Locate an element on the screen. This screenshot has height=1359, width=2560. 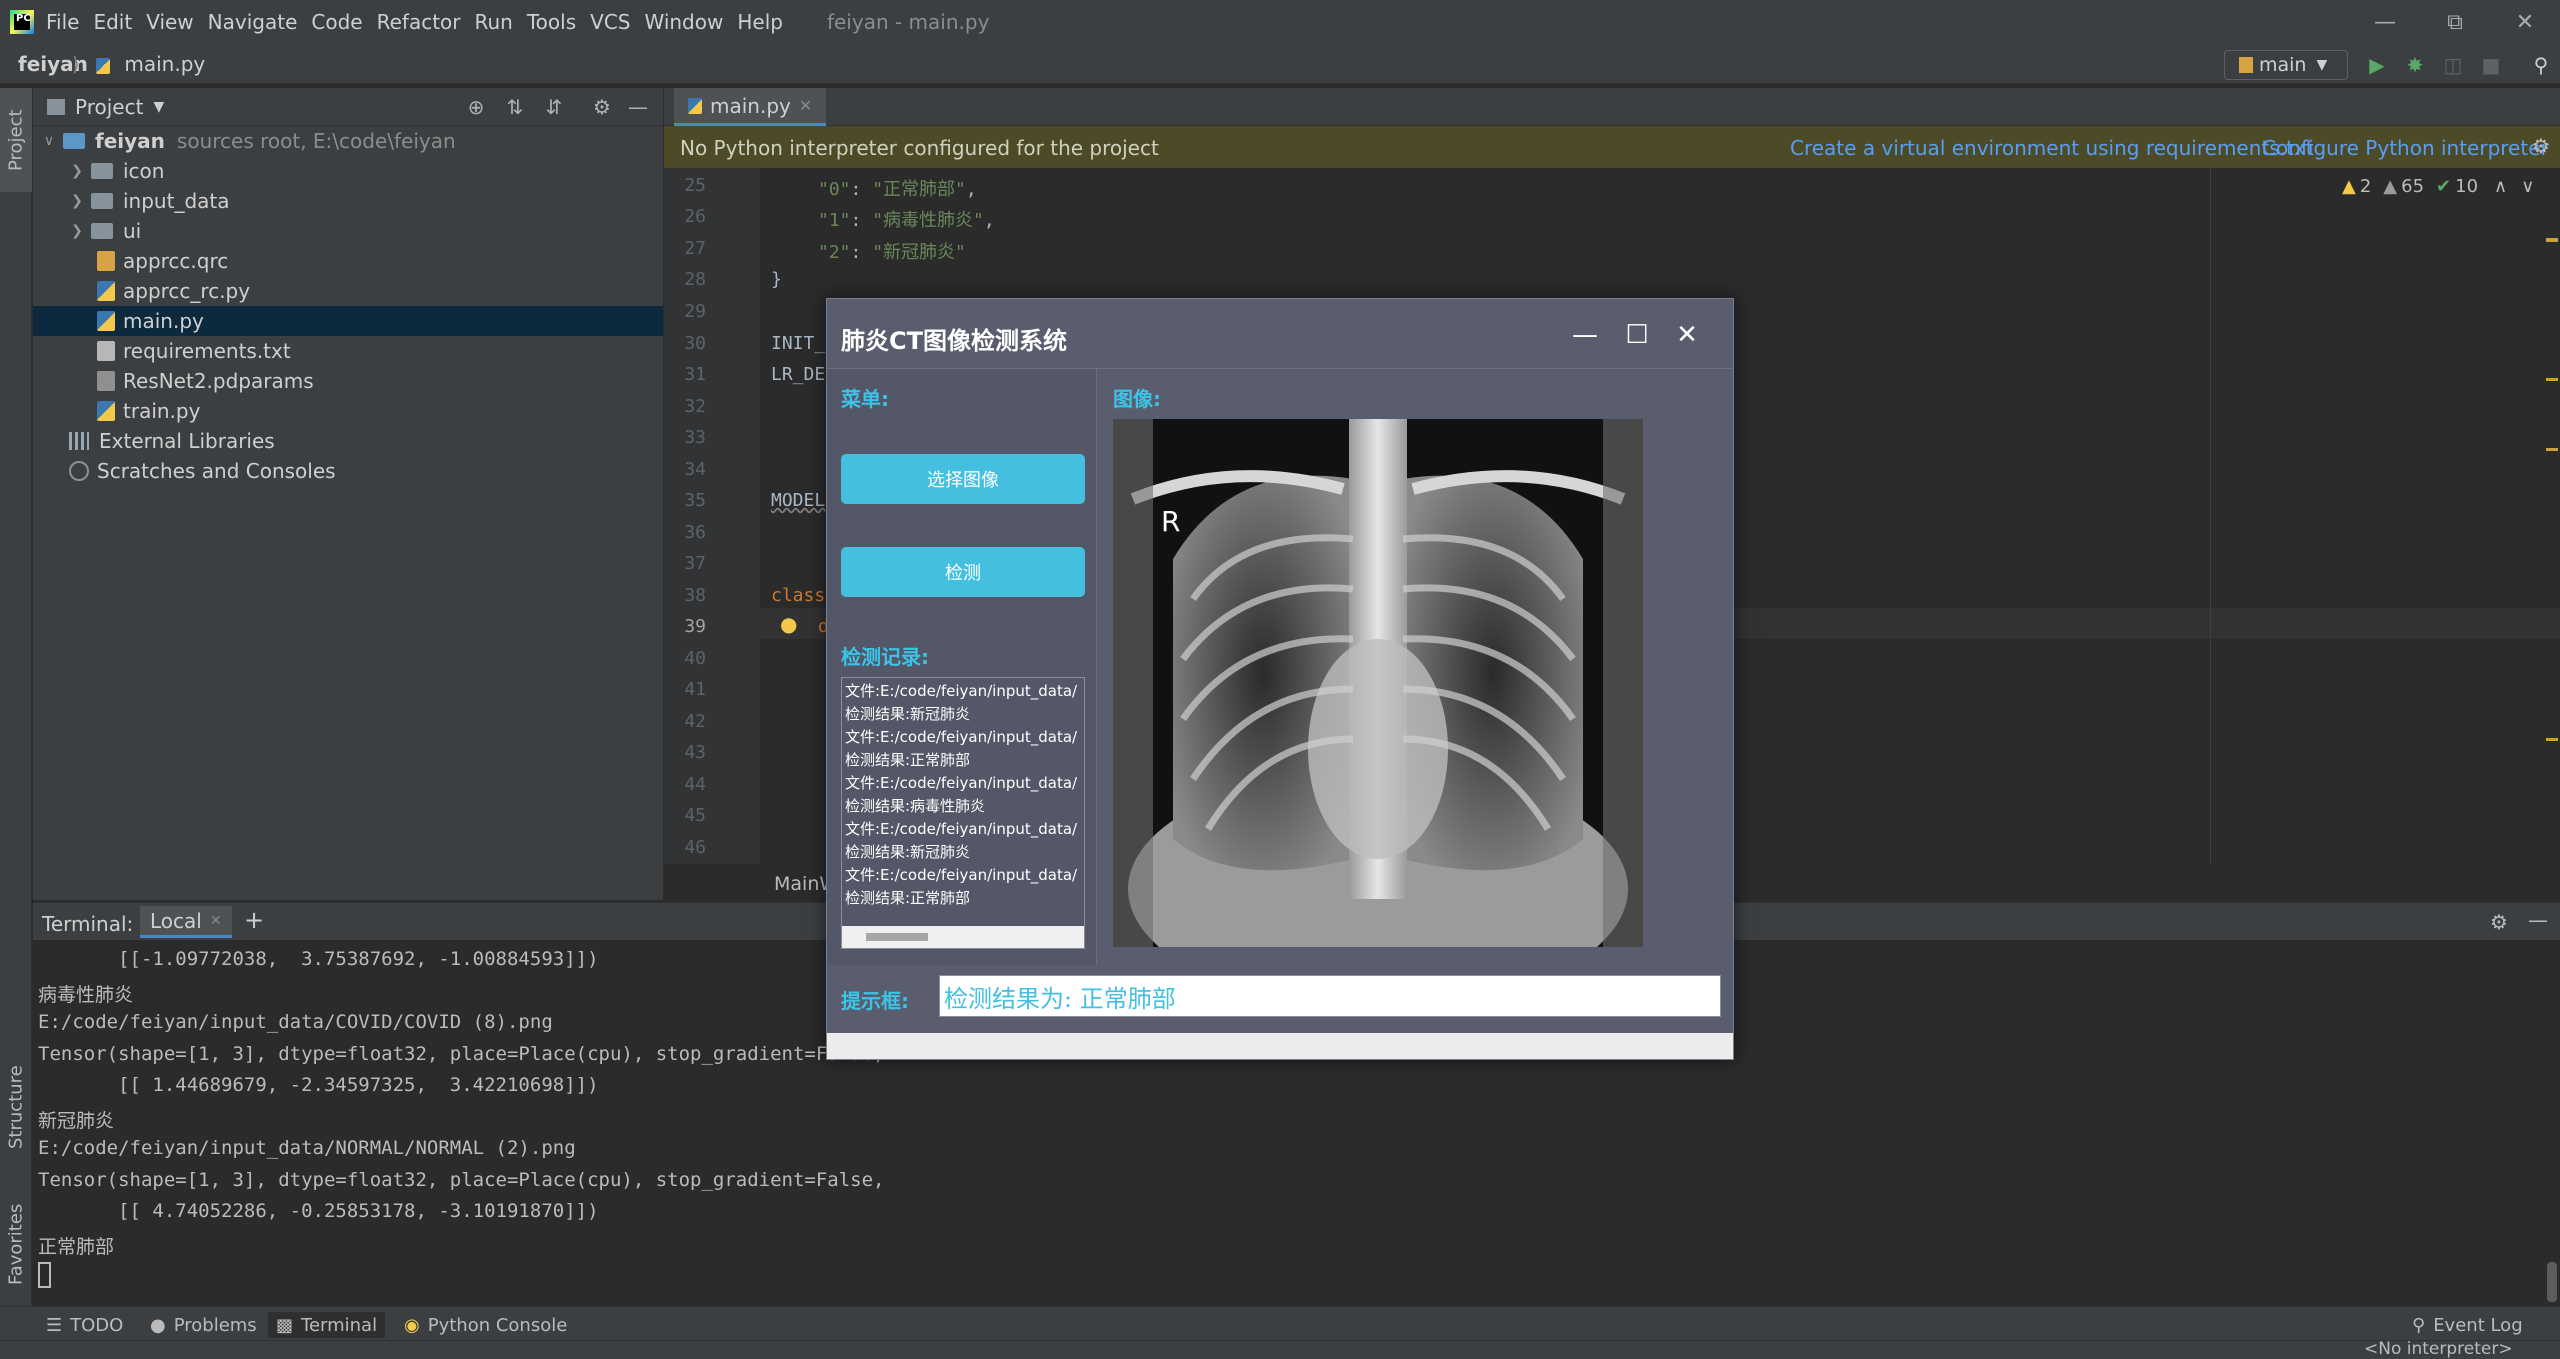
line-number: 41 is located at coordinates (695, 689).